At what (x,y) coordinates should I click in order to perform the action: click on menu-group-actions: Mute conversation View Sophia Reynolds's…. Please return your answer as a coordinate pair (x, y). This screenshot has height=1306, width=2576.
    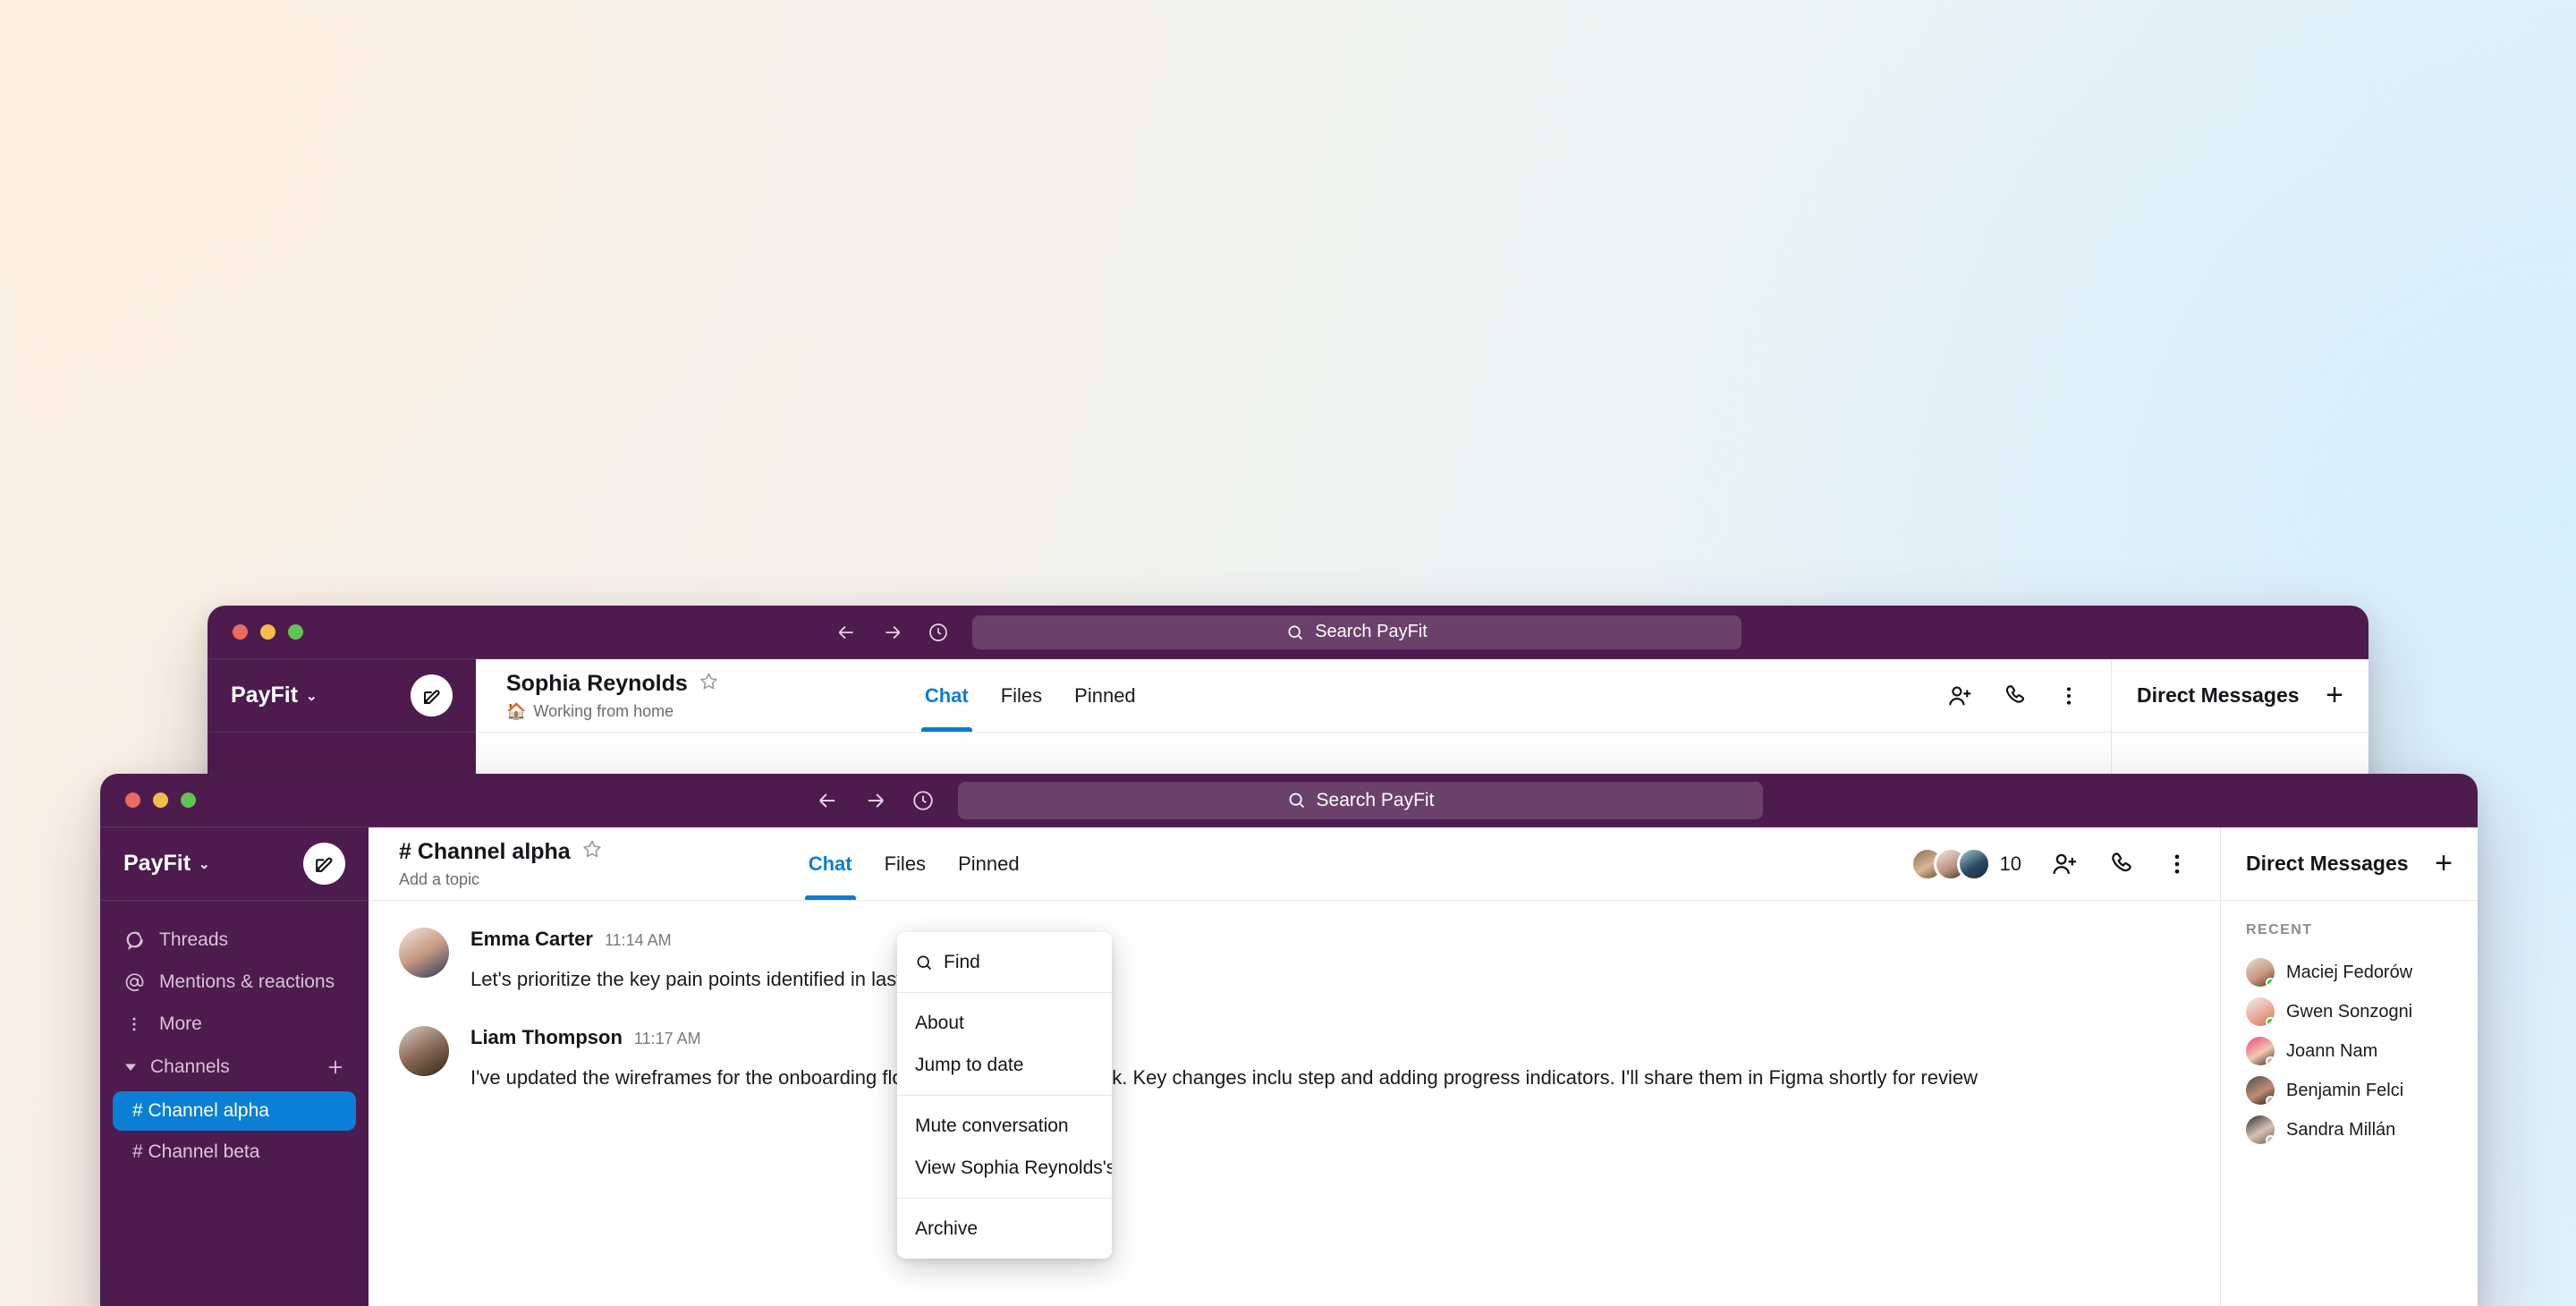
    Looking at the image, I should click on (1004, 1146).